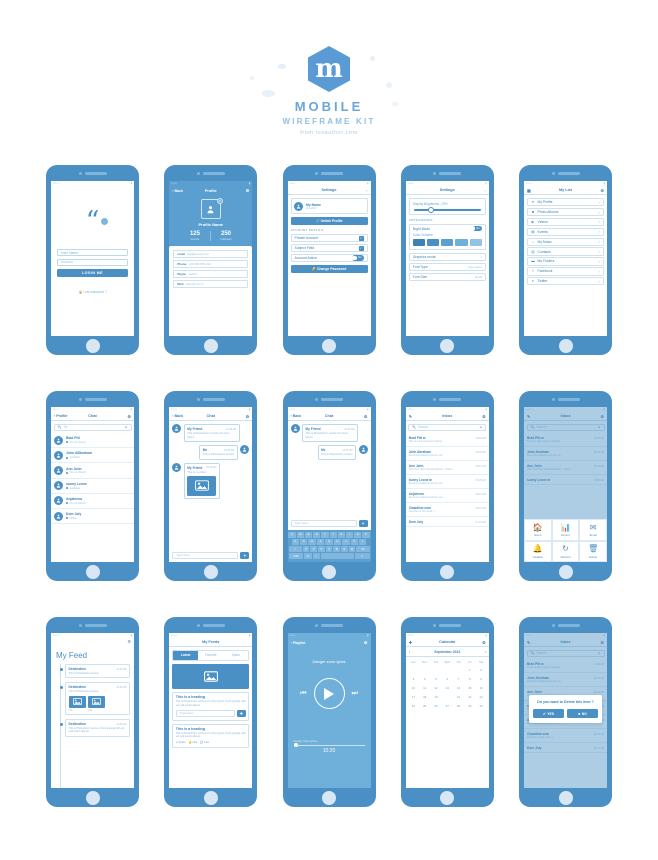 The image size is (658, 860). I want to click on setting-account-active: Account Active No, so click(329, 258).